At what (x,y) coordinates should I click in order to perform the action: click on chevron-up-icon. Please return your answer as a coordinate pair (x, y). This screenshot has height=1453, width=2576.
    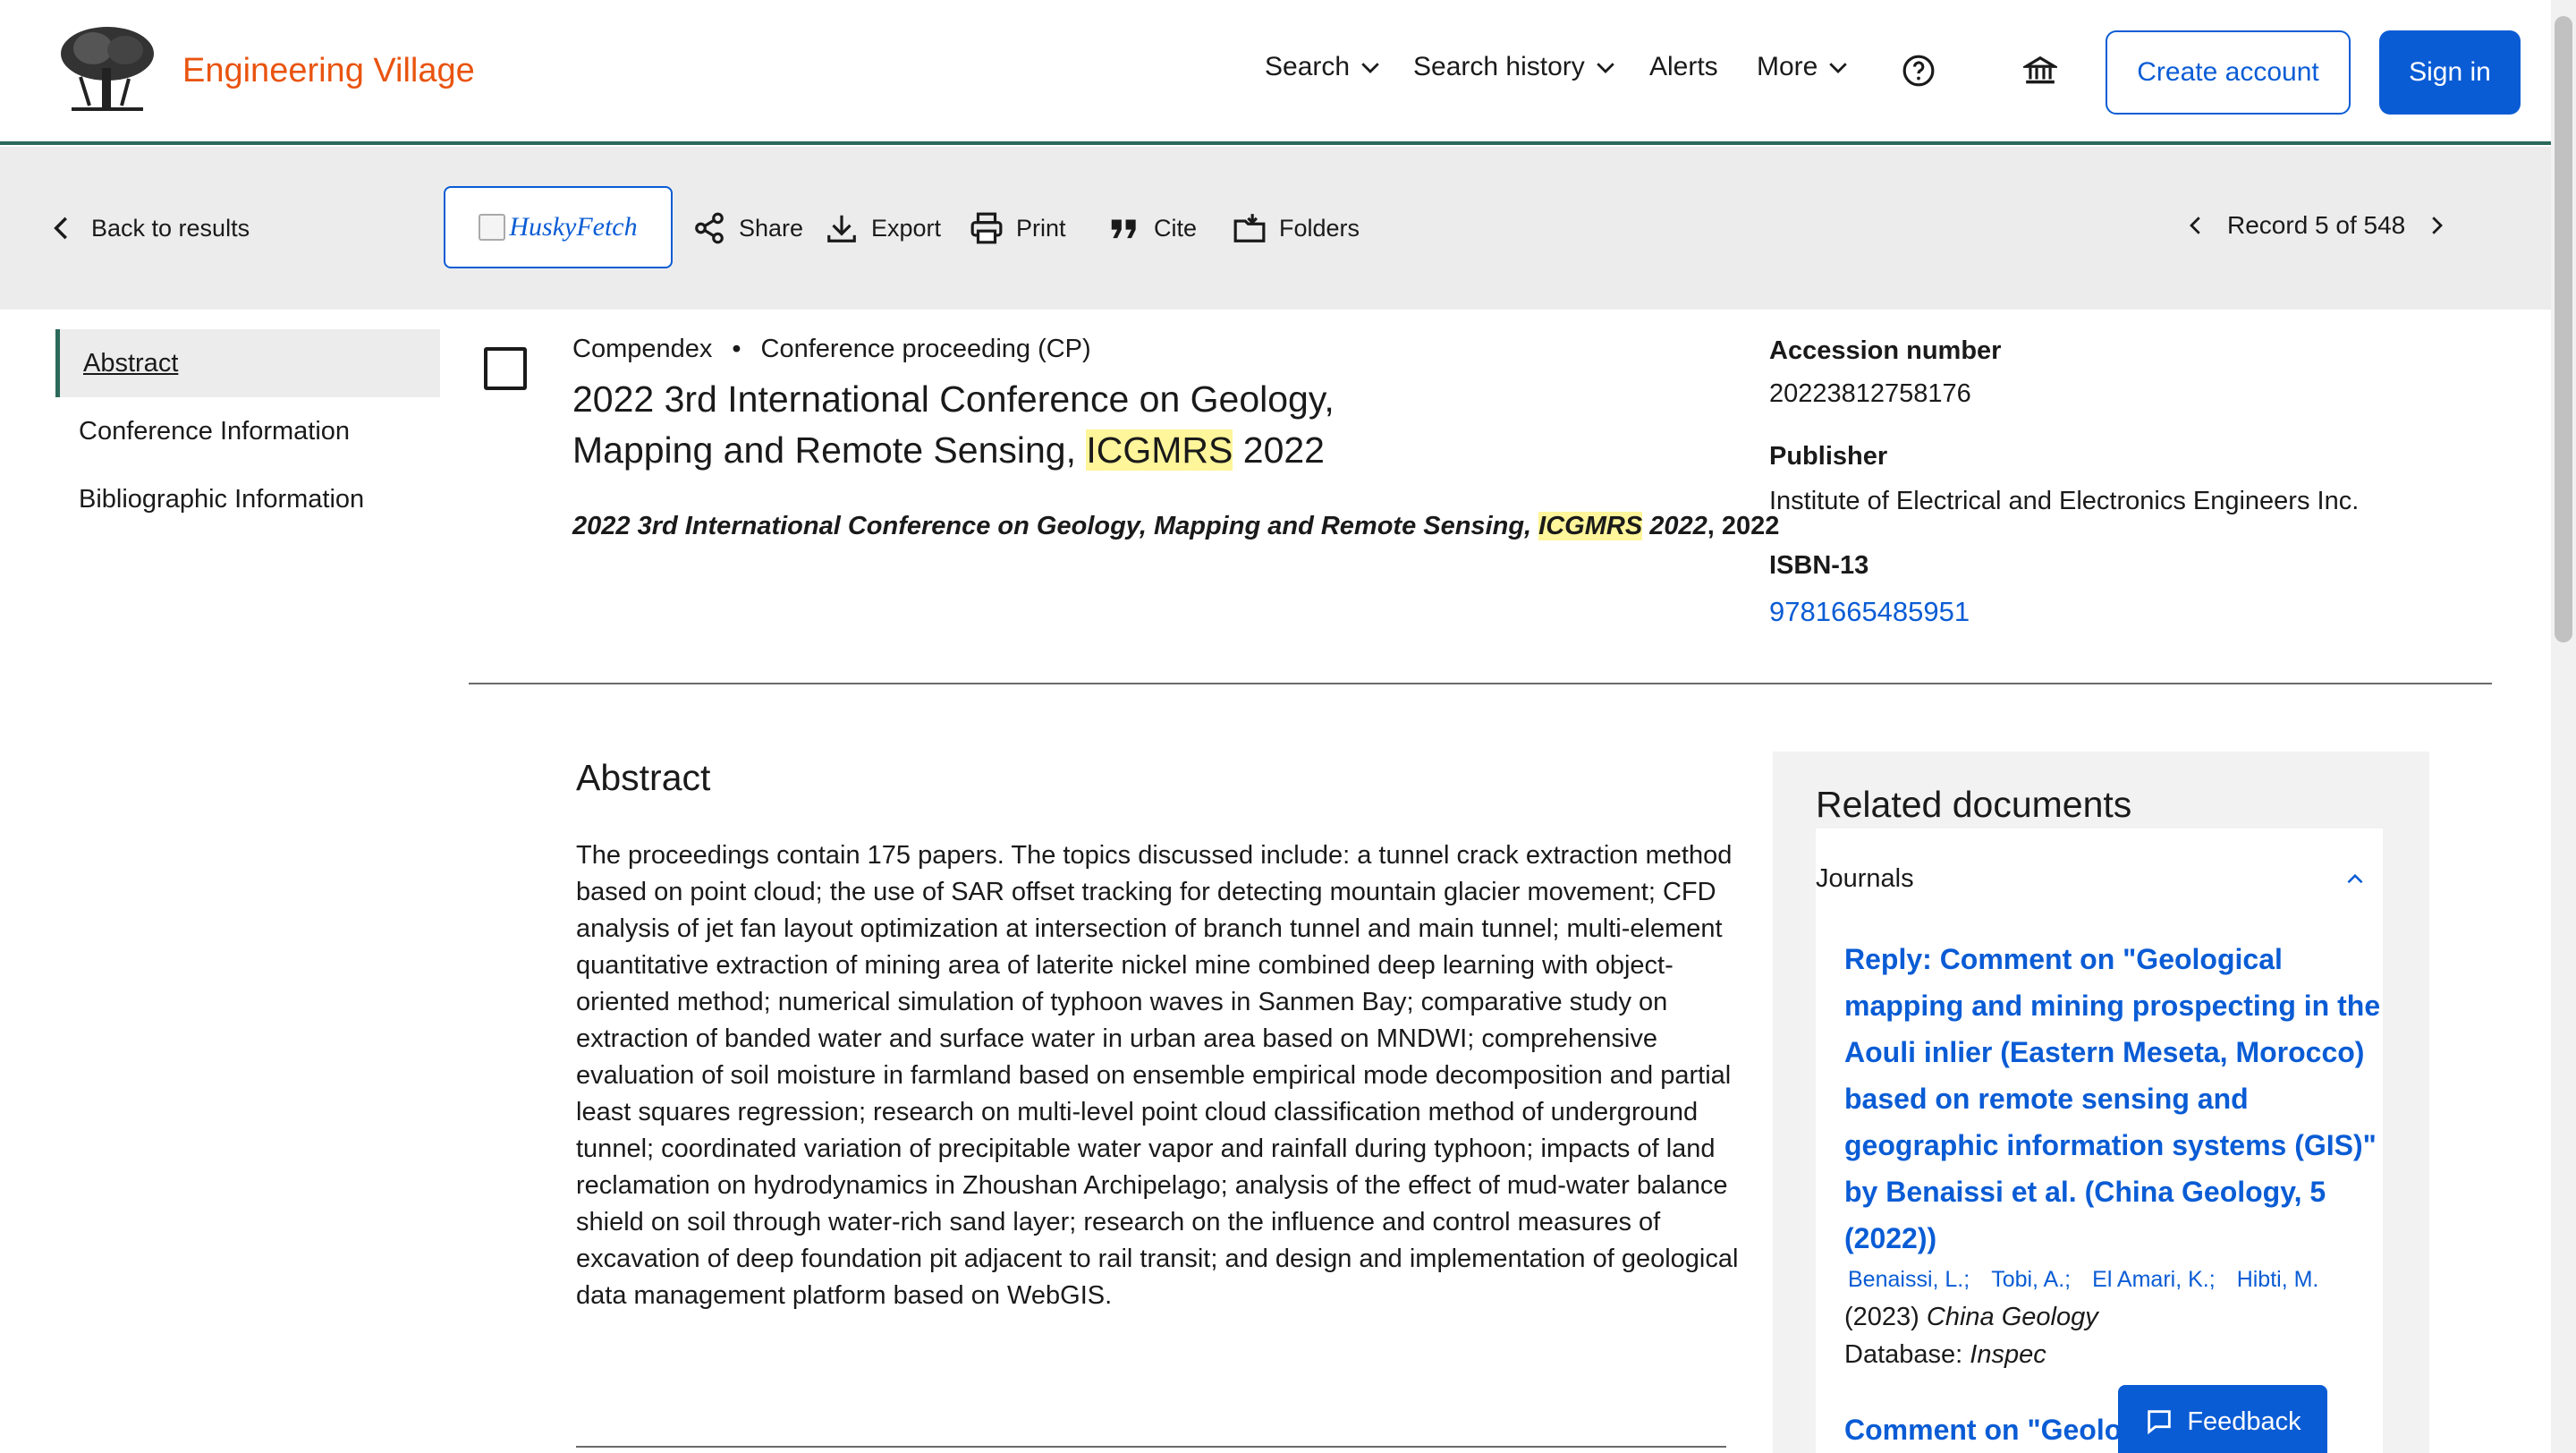
    Looking at the image, I should click on (2355, 879).